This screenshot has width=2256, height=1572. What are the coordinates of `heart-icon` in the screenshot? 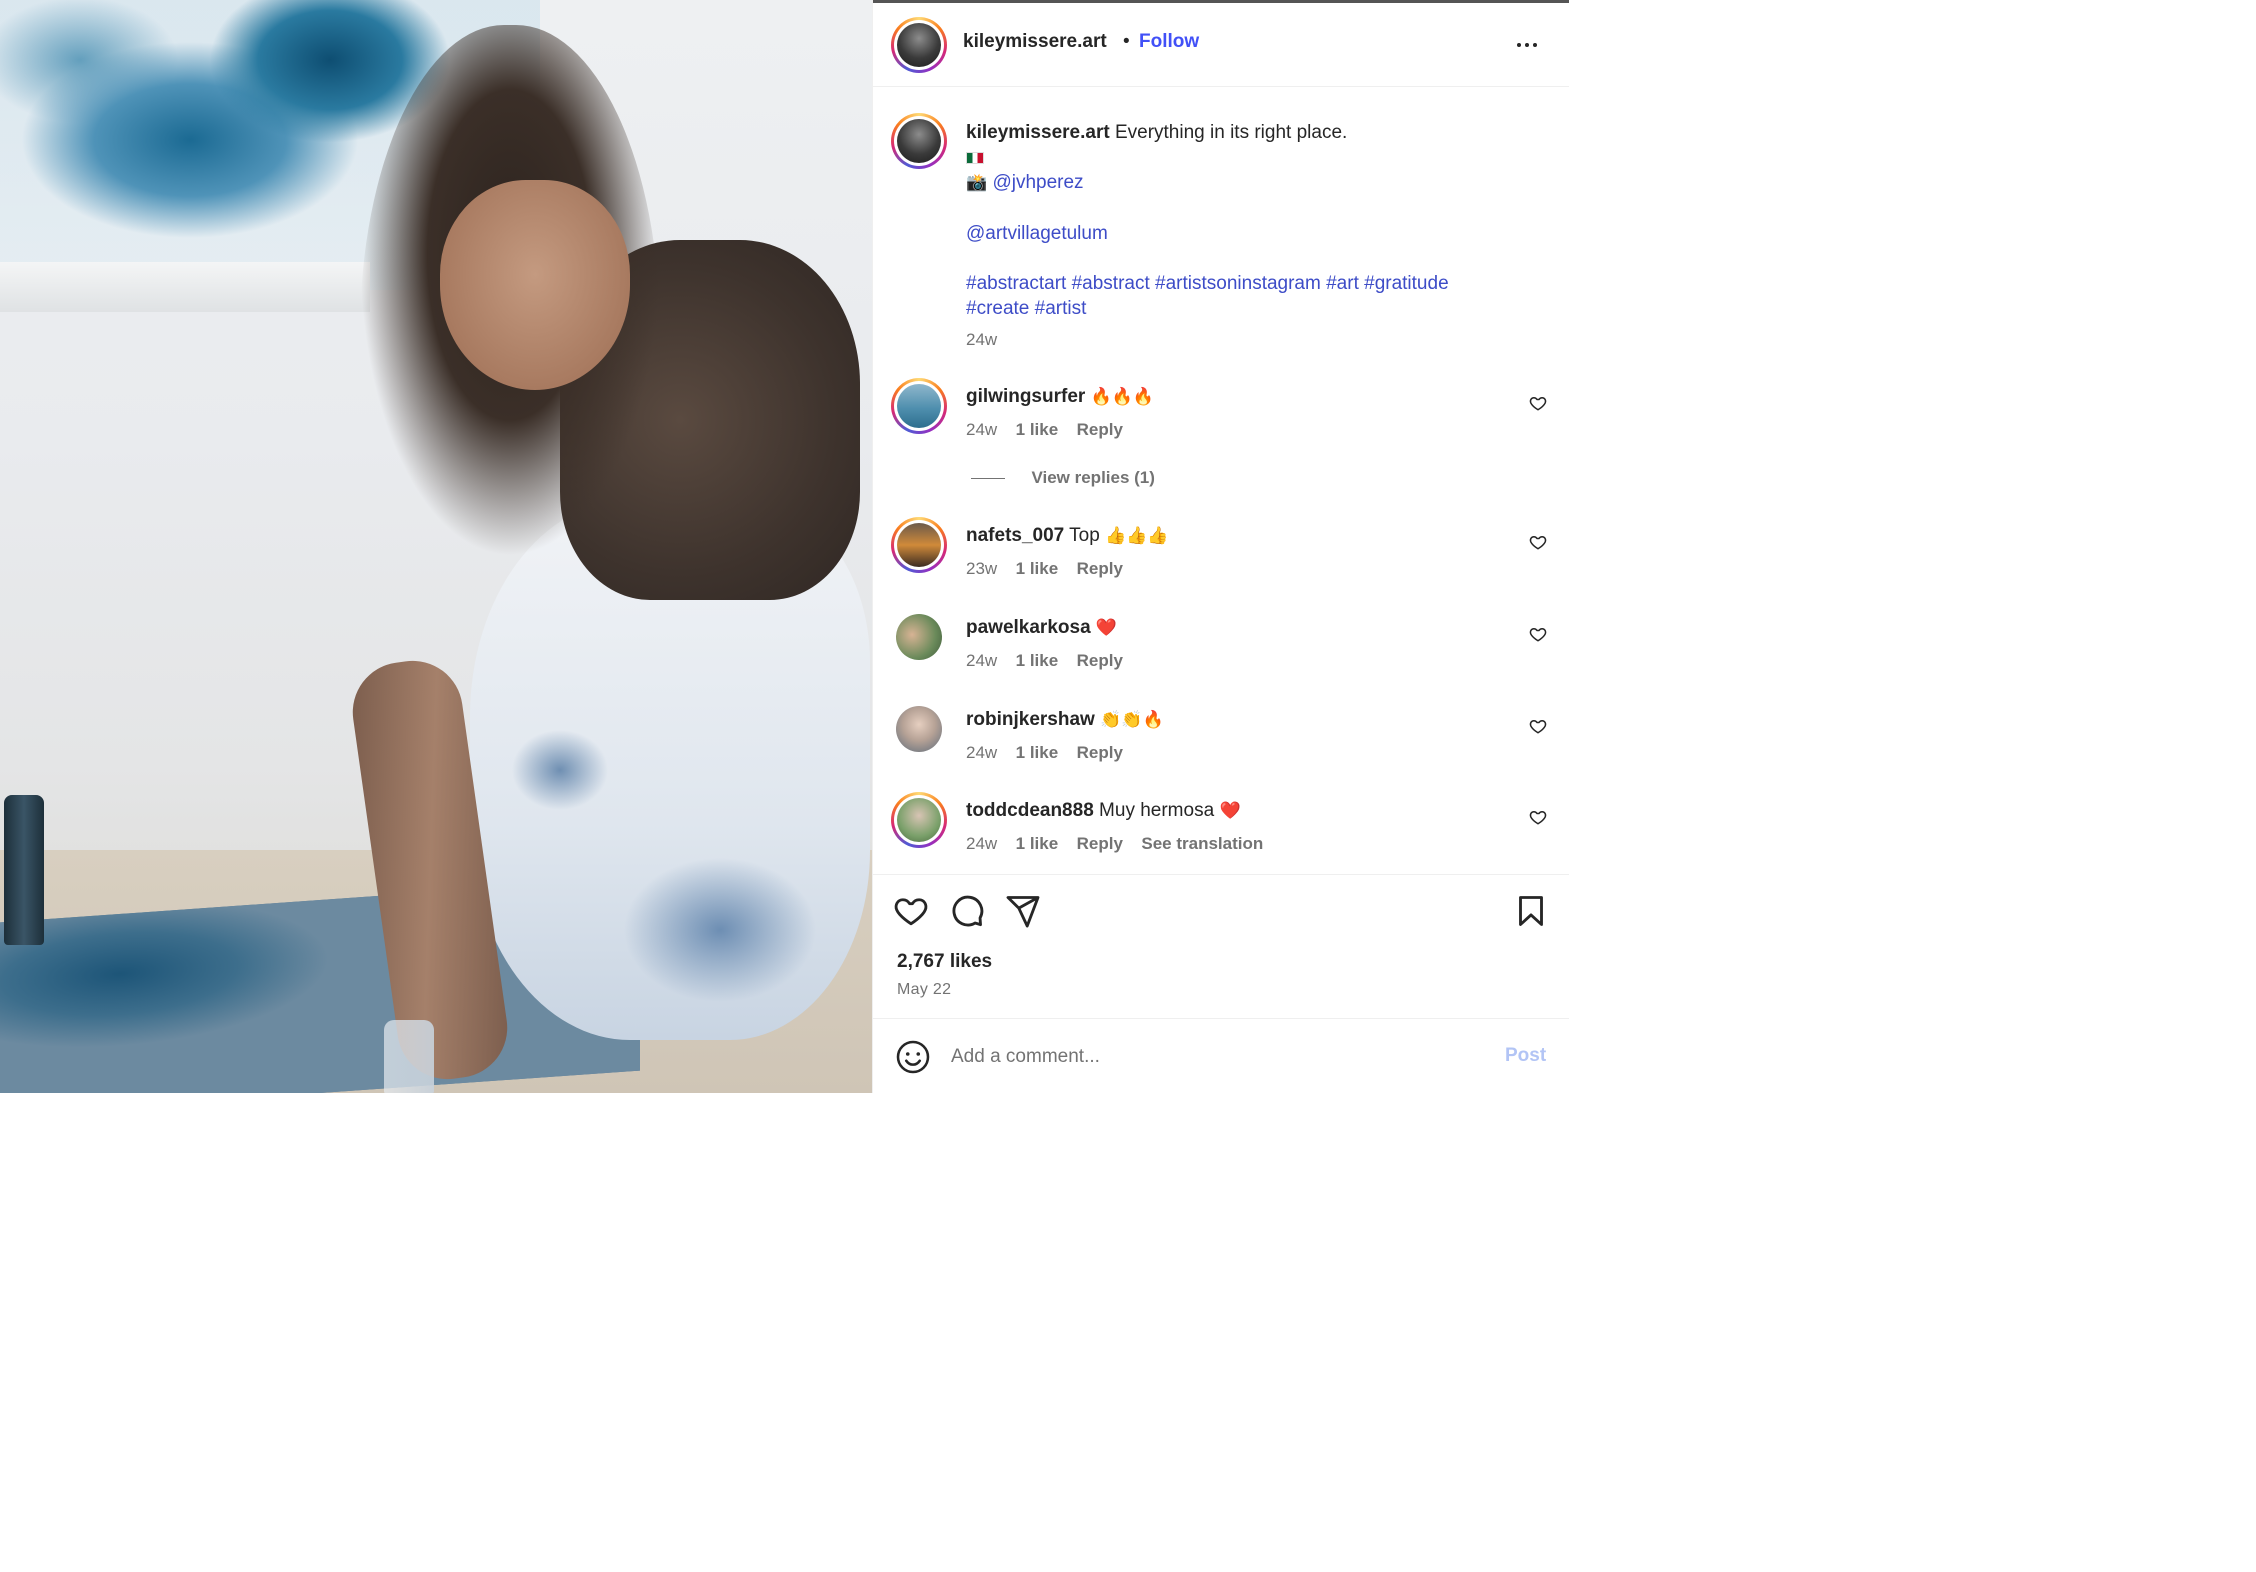 It's located at (911, 911).